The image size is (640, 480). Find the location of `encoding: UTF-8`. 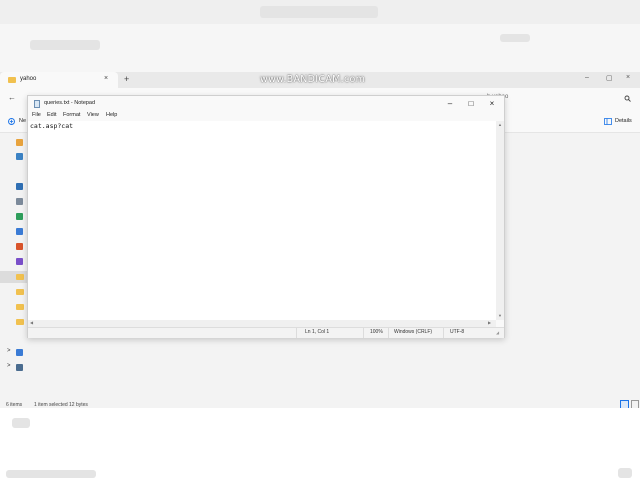

encoding: UTF-8 is located at coordinates (457, 332).